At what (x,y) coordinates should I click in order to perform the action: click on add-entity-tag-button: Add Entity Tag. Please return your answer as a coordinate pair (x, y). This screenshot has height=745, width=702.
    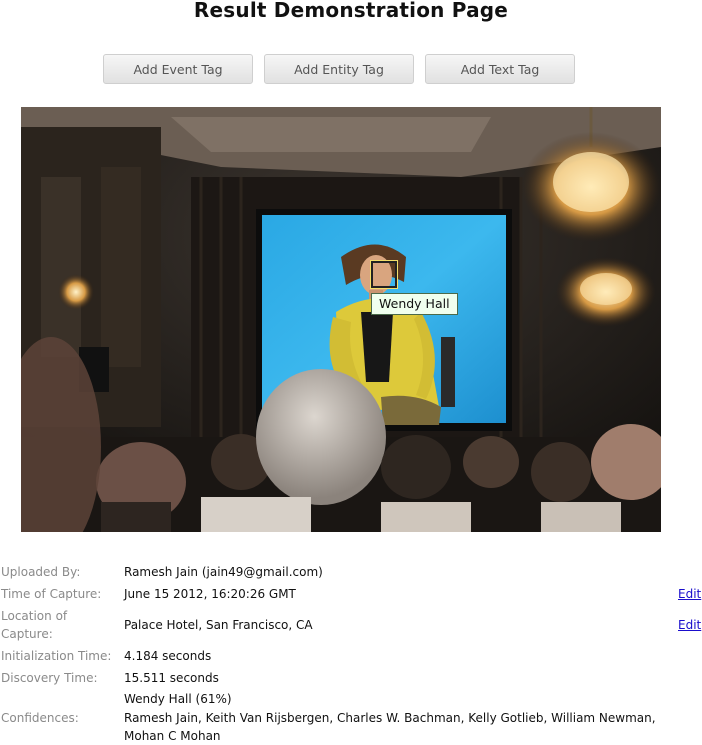
    Looking at the image, I should click on (339, 69).